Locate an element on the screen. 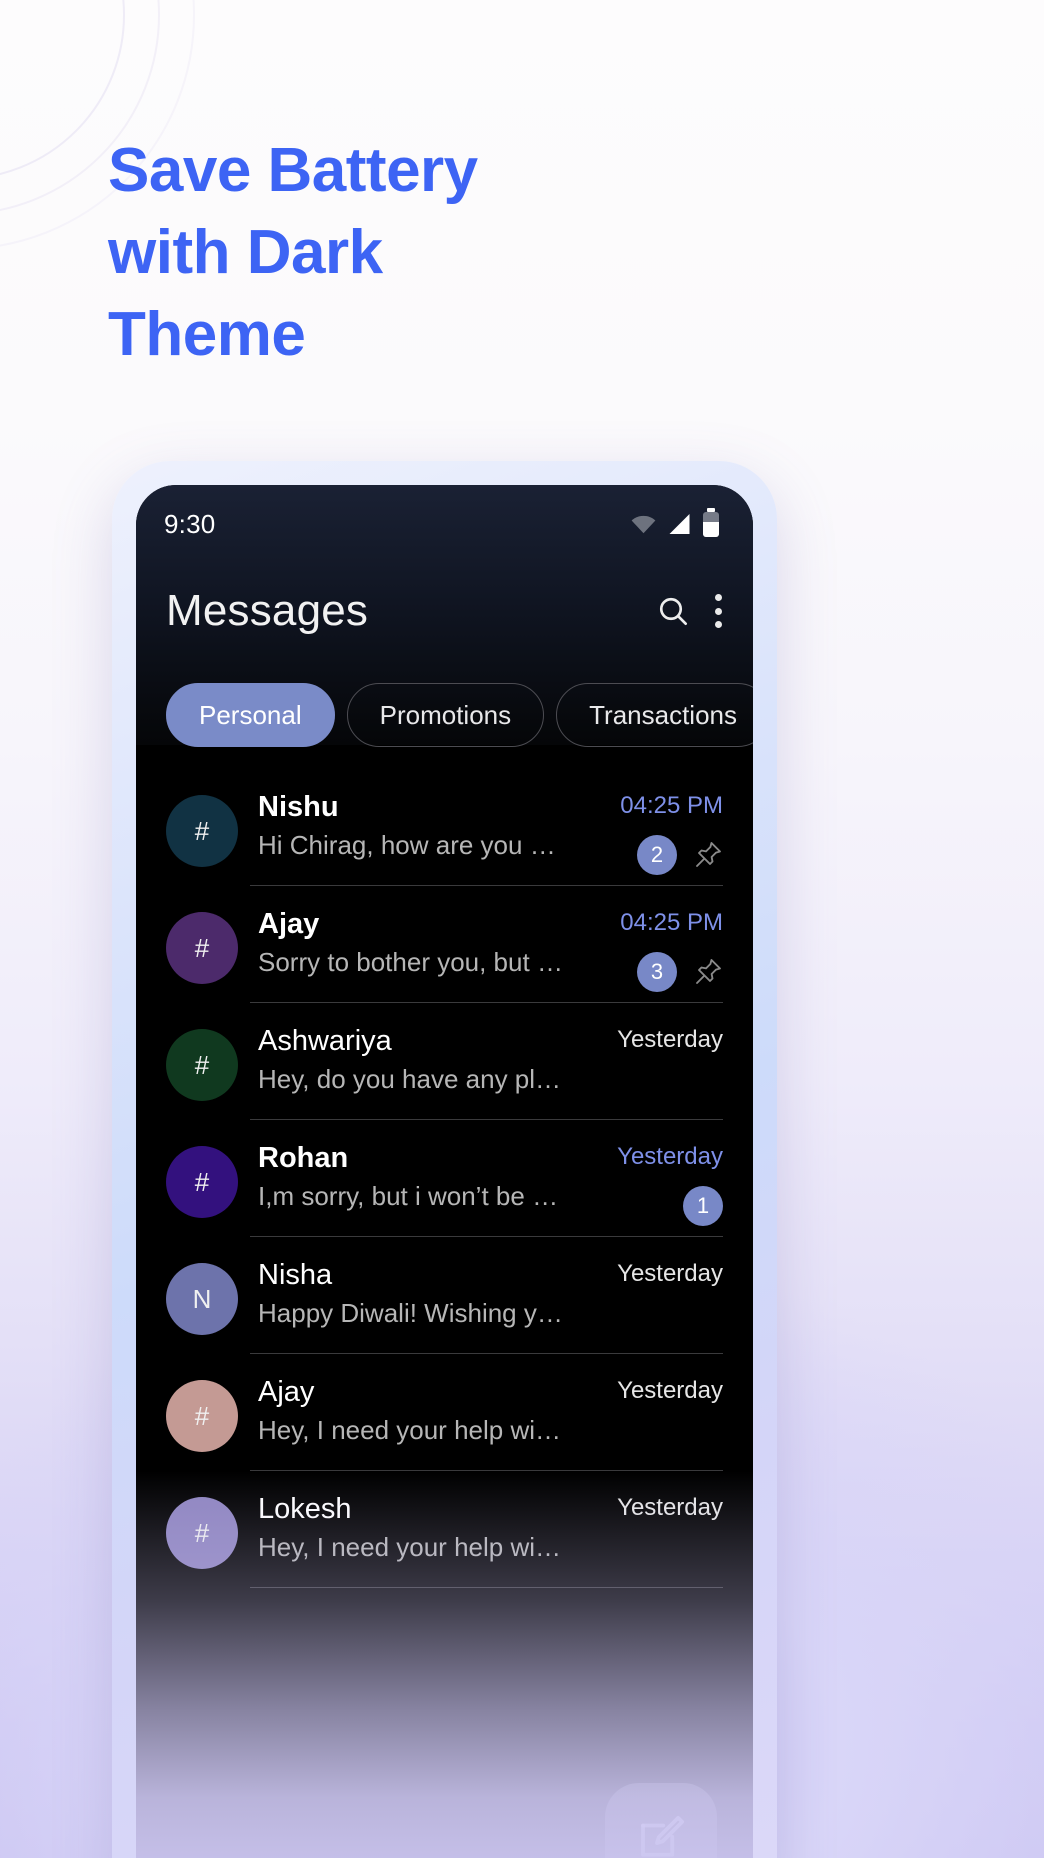  filter-chip-personal: Personal is located at coordinates (250, 715).